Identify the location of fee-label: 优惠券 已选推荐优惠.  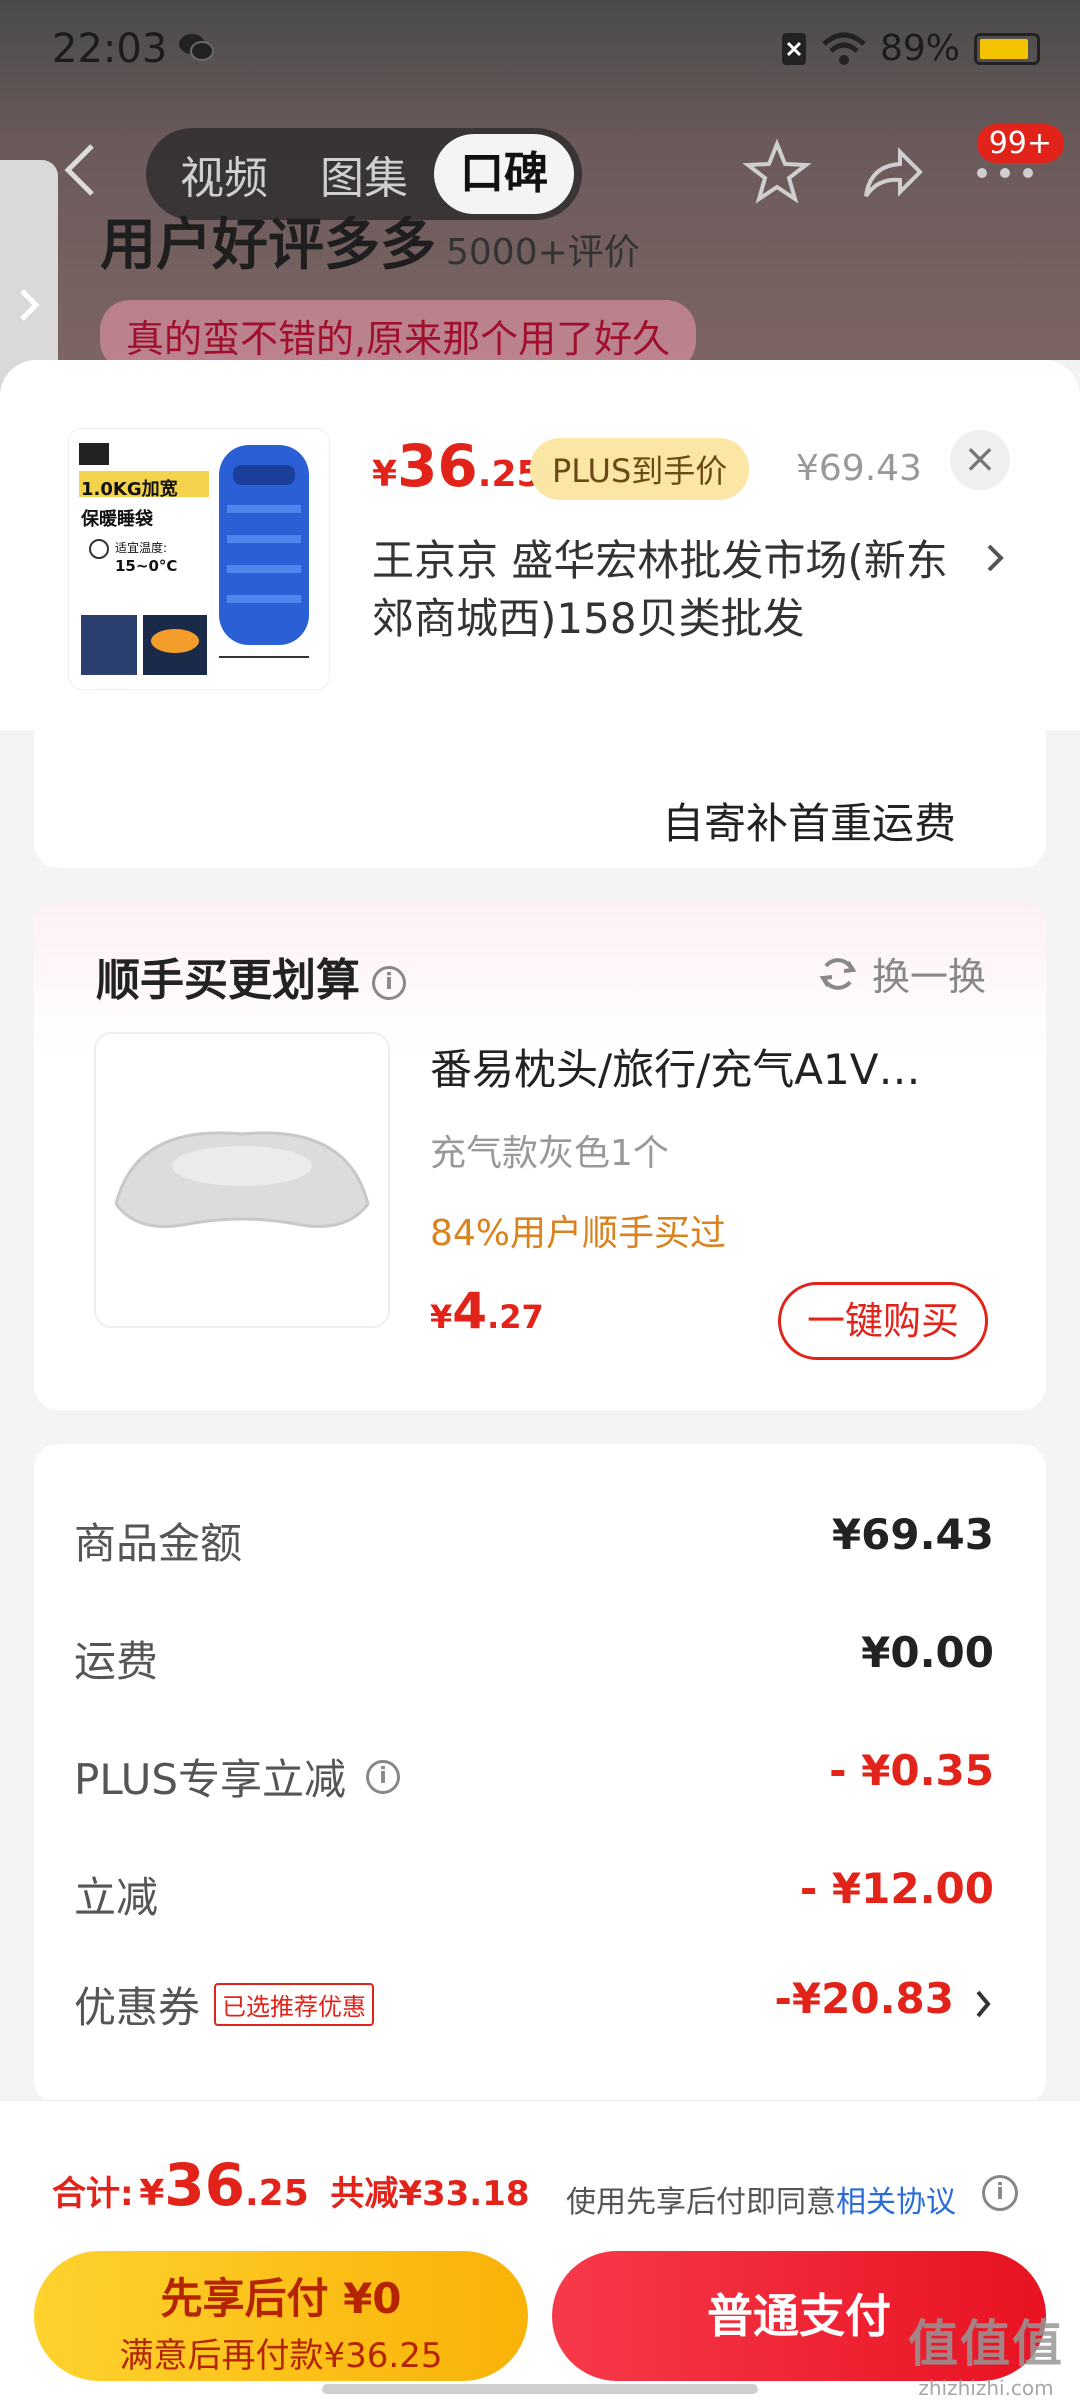
(224, 2004).